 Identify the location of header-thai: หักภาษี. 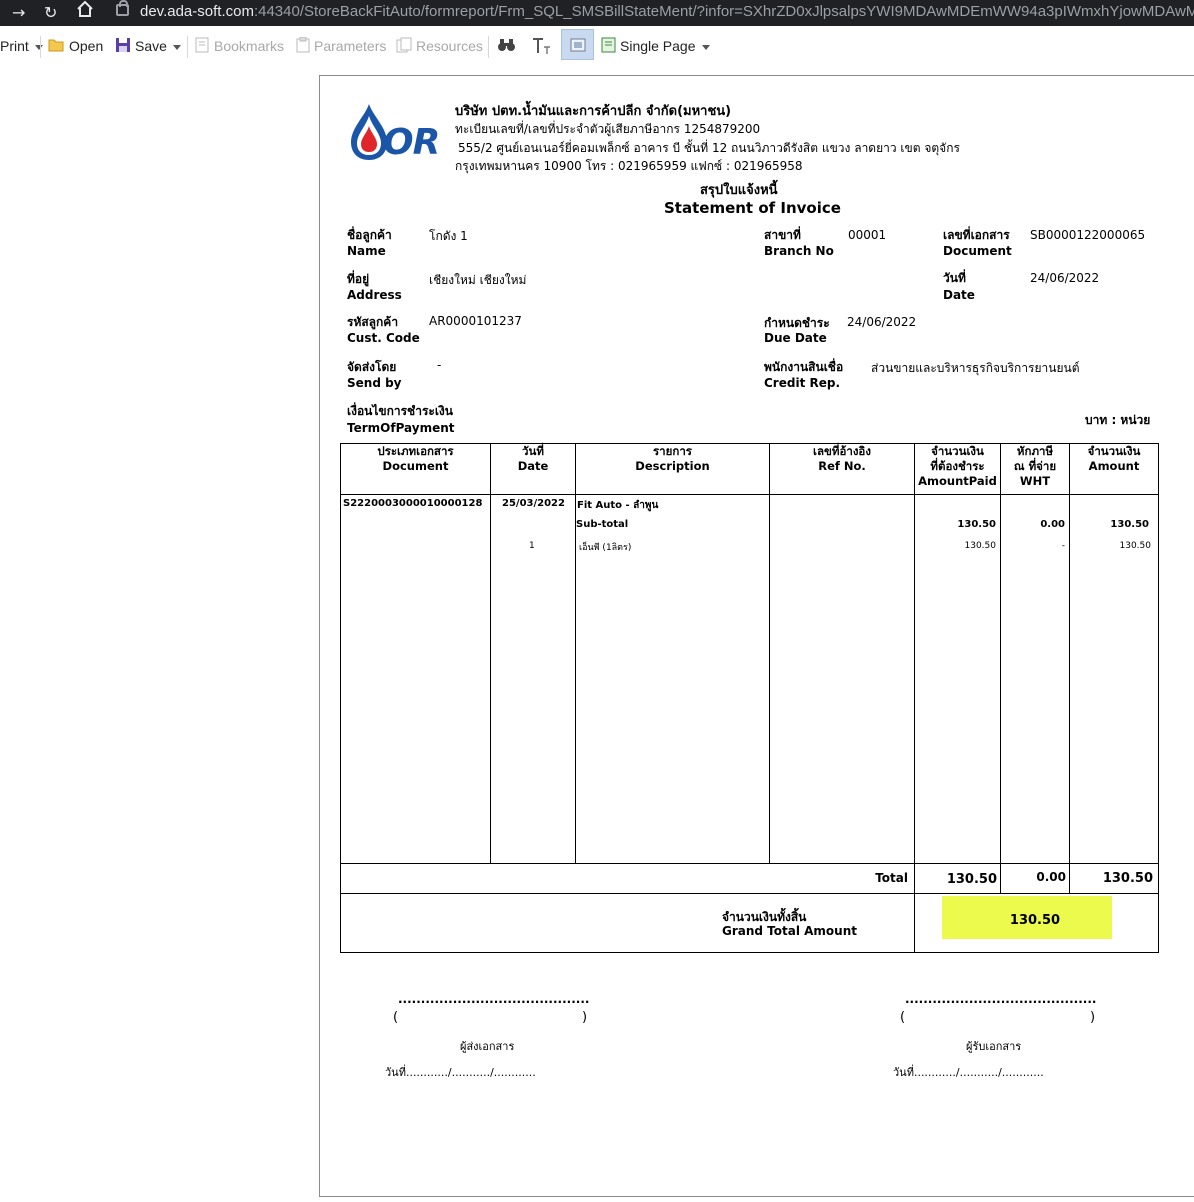
(1035, 451).